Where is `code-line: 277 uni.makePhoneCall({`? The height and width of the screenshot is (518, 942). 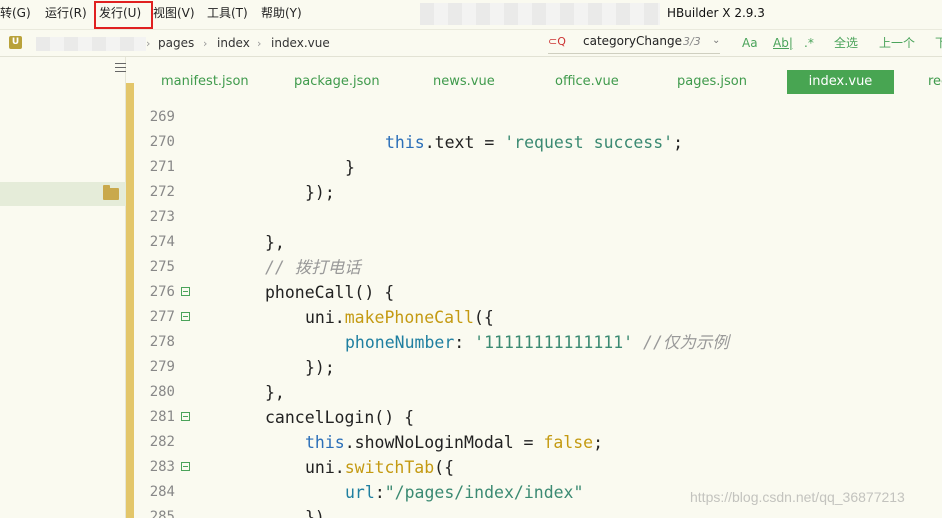
code-line: 277 uni.makePhoneCall({ is located at coordinates (538, 317).